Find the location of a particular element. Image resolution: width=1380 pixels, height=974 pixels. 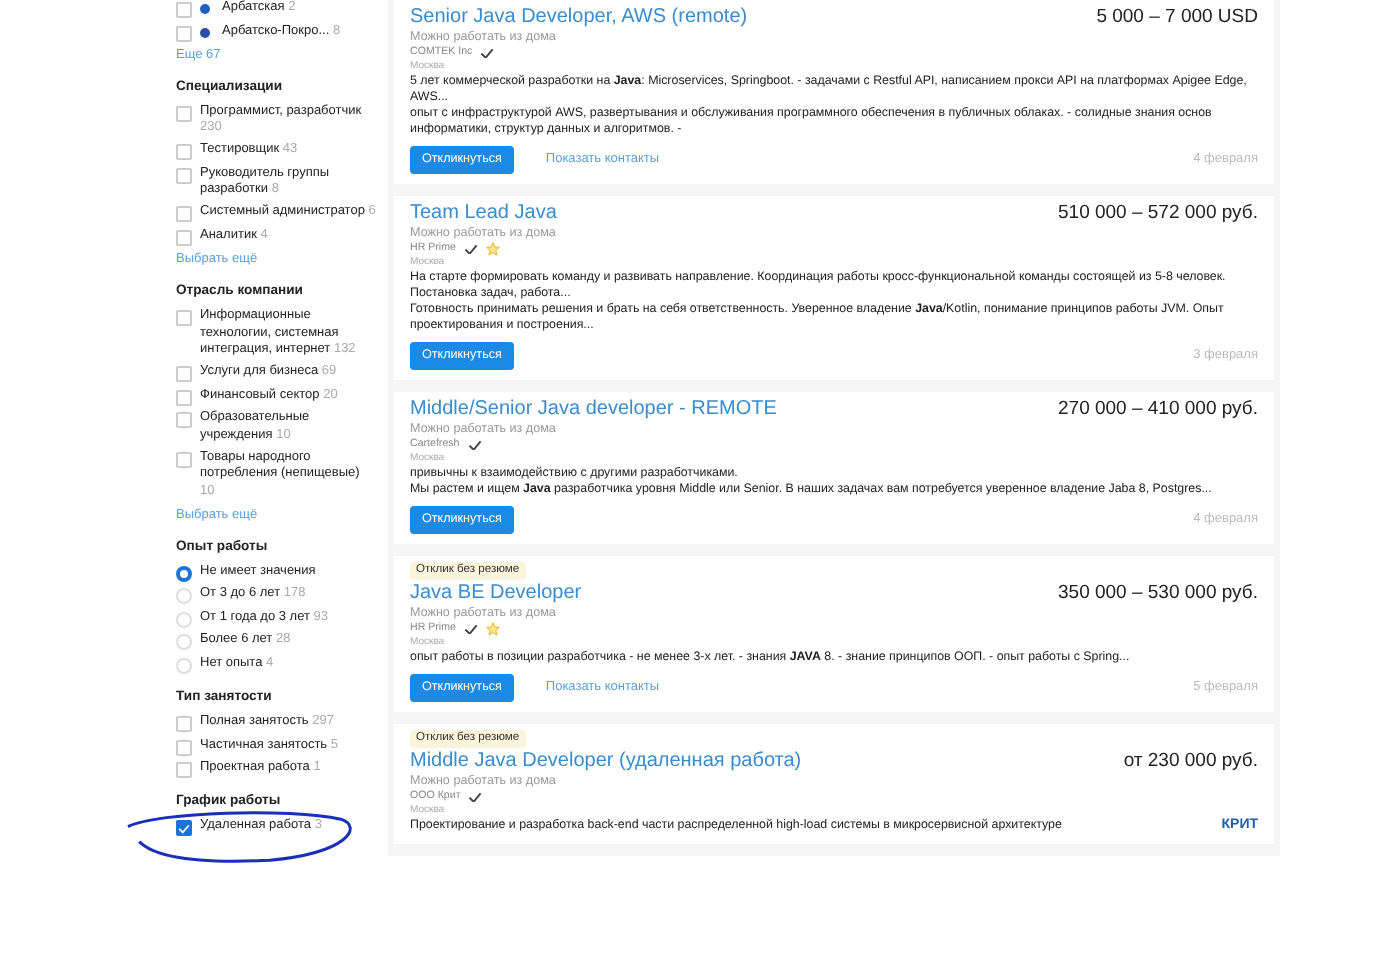

vacancy-title: Team Lead Java is located at coordinates (483, 214).